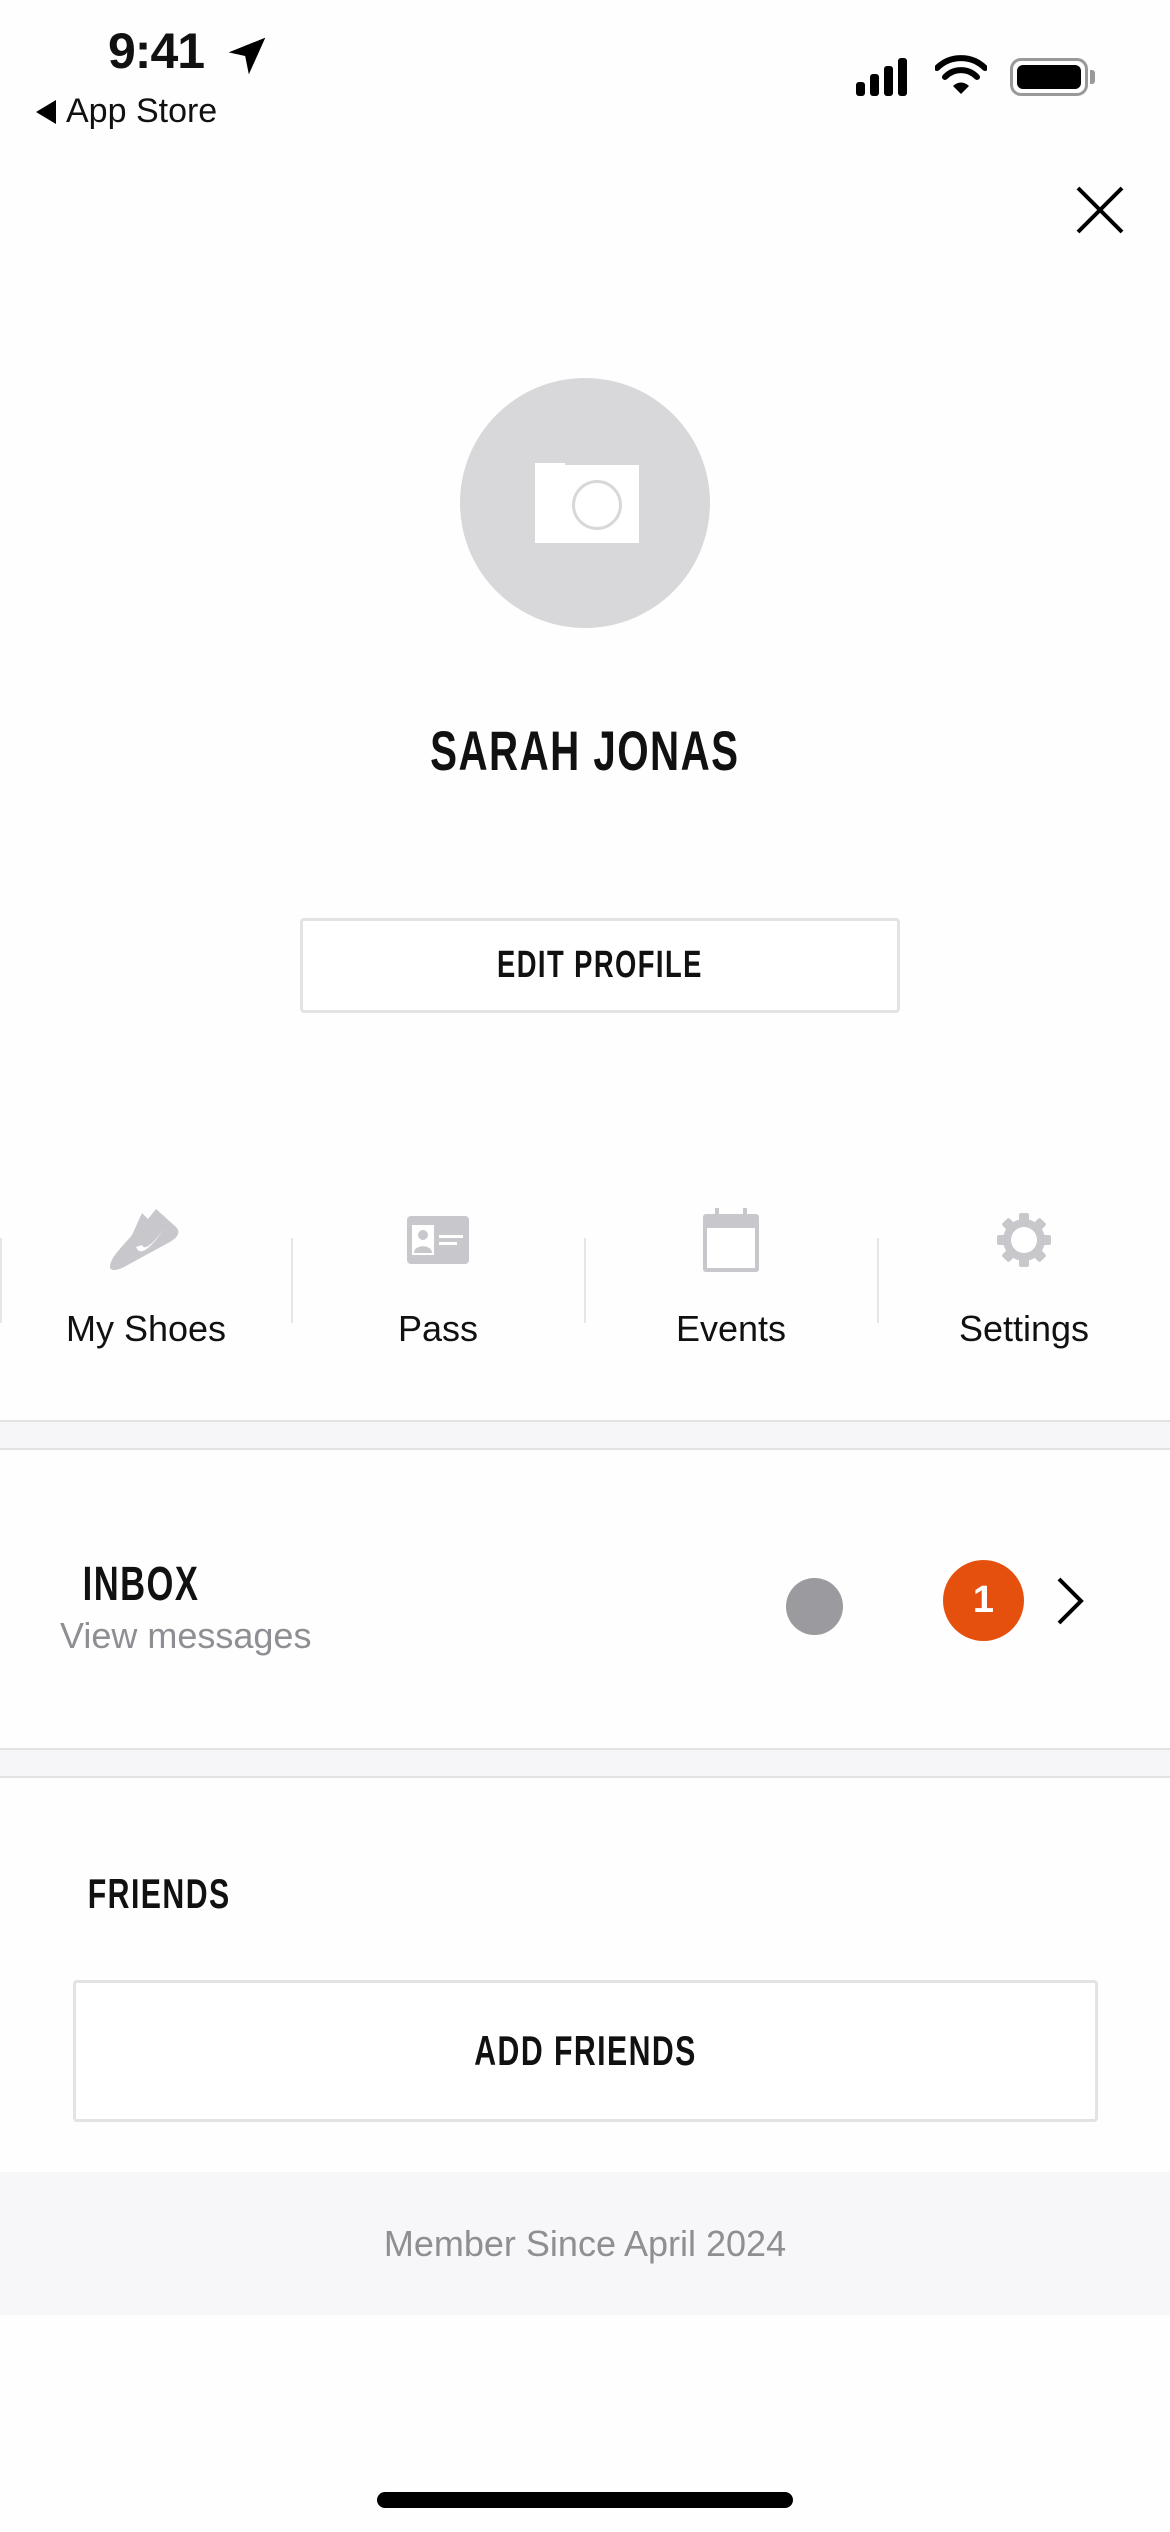  Describe the element at coordinates (983, 1600) in the screenshot. I see `unread-badge: 1` at that location.